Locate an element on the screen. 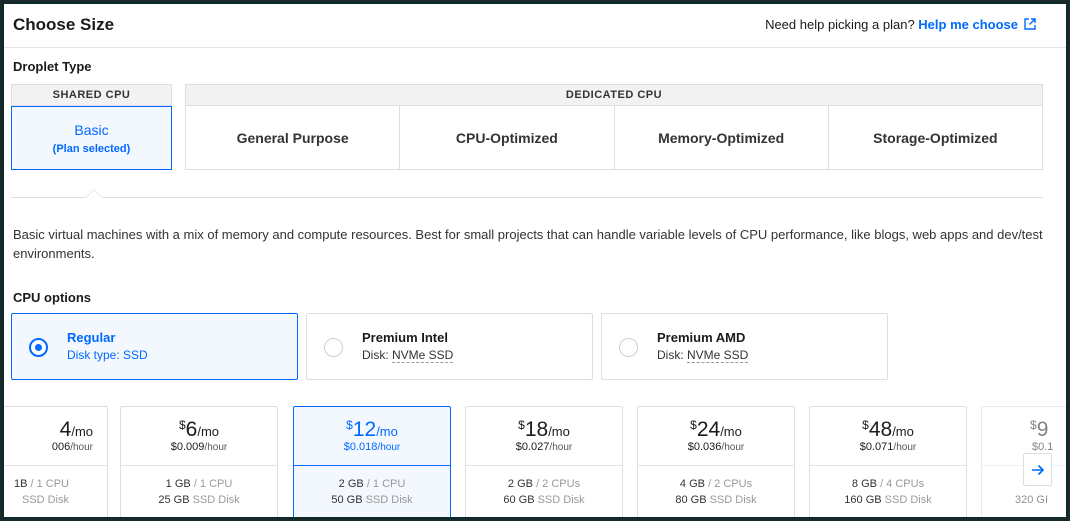 This screenshot has width=1070, height=521. tab-memory-optimized: Memory-Optimized is located at coordinates (722, 137).